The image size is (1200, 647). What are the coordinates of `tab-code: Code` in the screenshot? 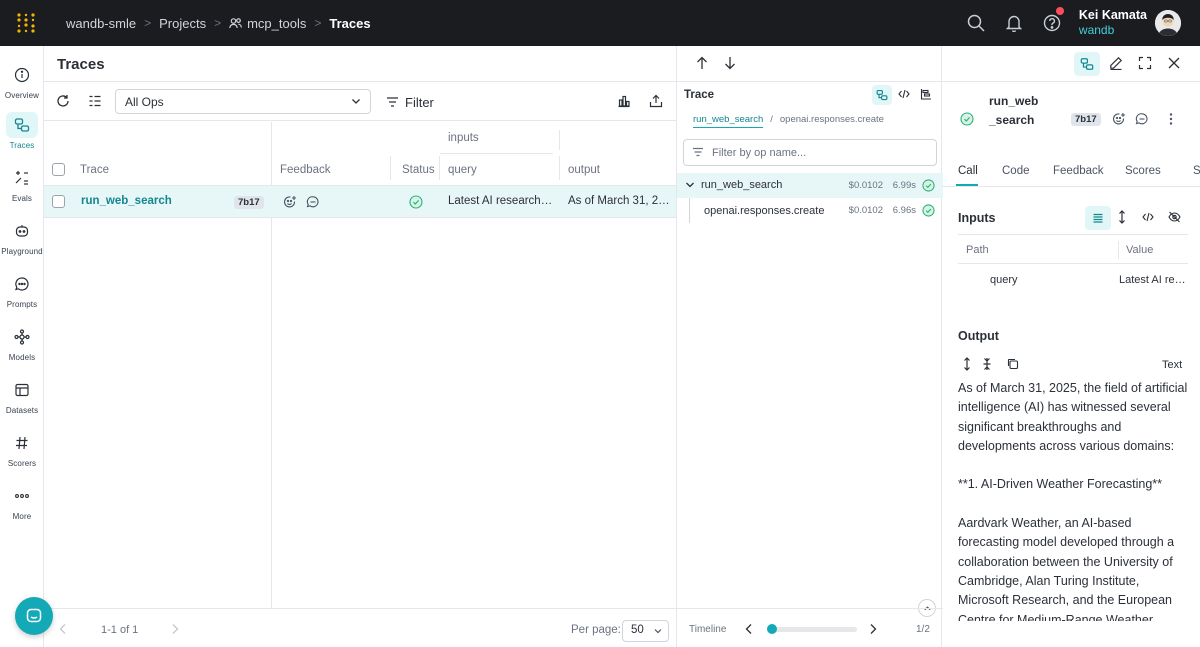 It's located at (1016, 171).